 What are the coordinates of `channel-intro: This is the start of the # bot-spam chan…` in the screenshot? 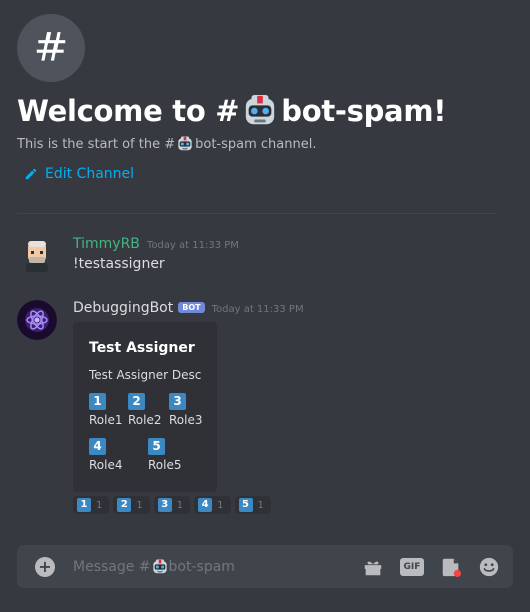 It's located at (257, 144).